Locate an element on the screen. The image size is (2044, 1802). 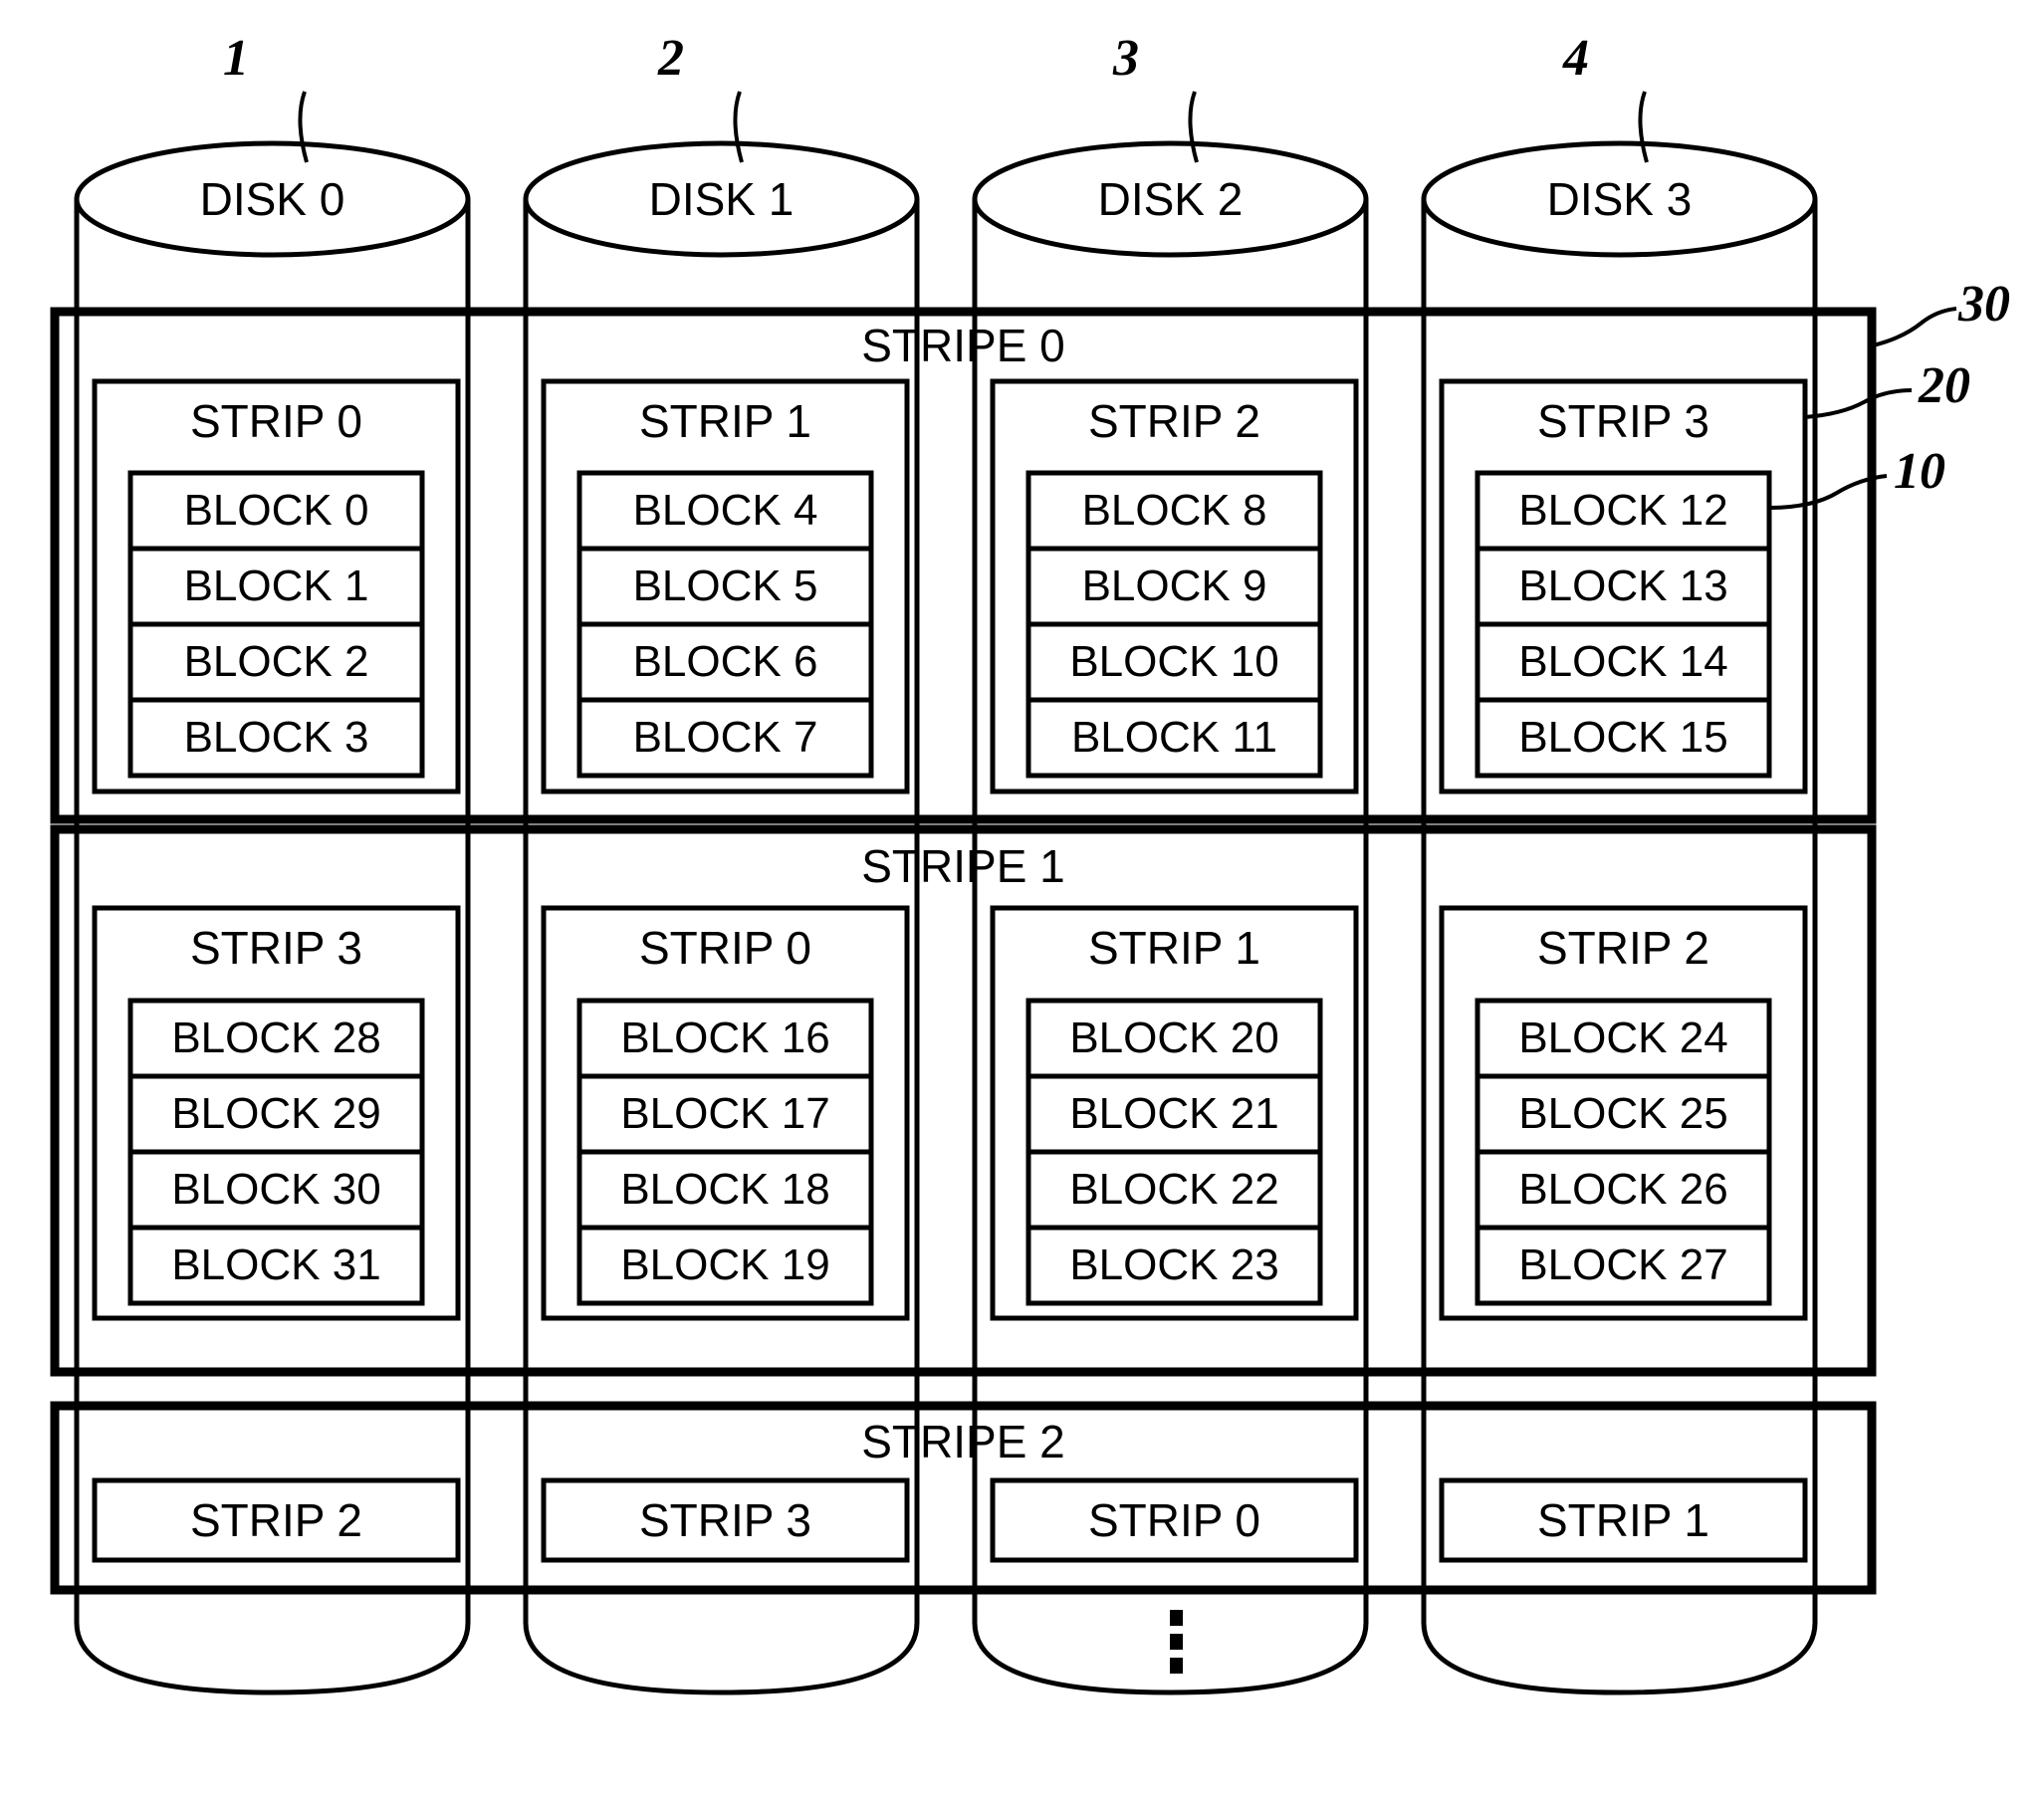
disk-label-2: DISK 2 is located at coordinates (1170, 199).